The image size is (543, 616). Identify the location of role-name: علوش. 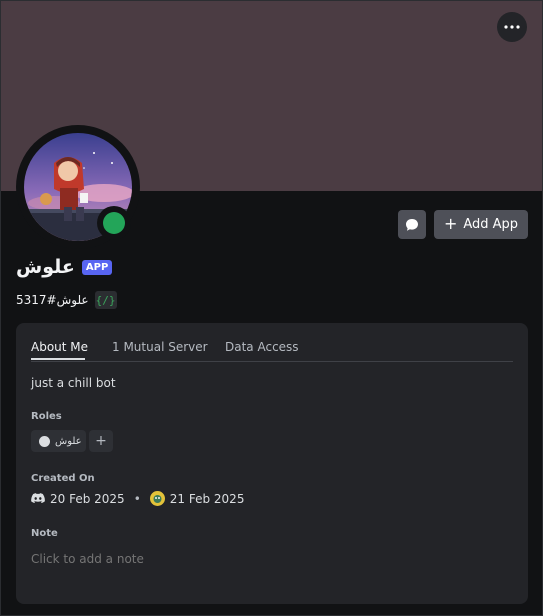
(68, 441).